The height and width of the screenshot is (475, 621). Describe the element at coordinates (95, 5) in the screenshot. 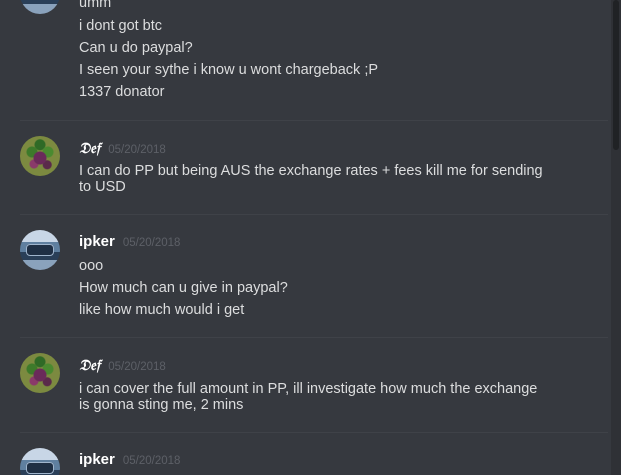

I see `message-line: umm` at that location.